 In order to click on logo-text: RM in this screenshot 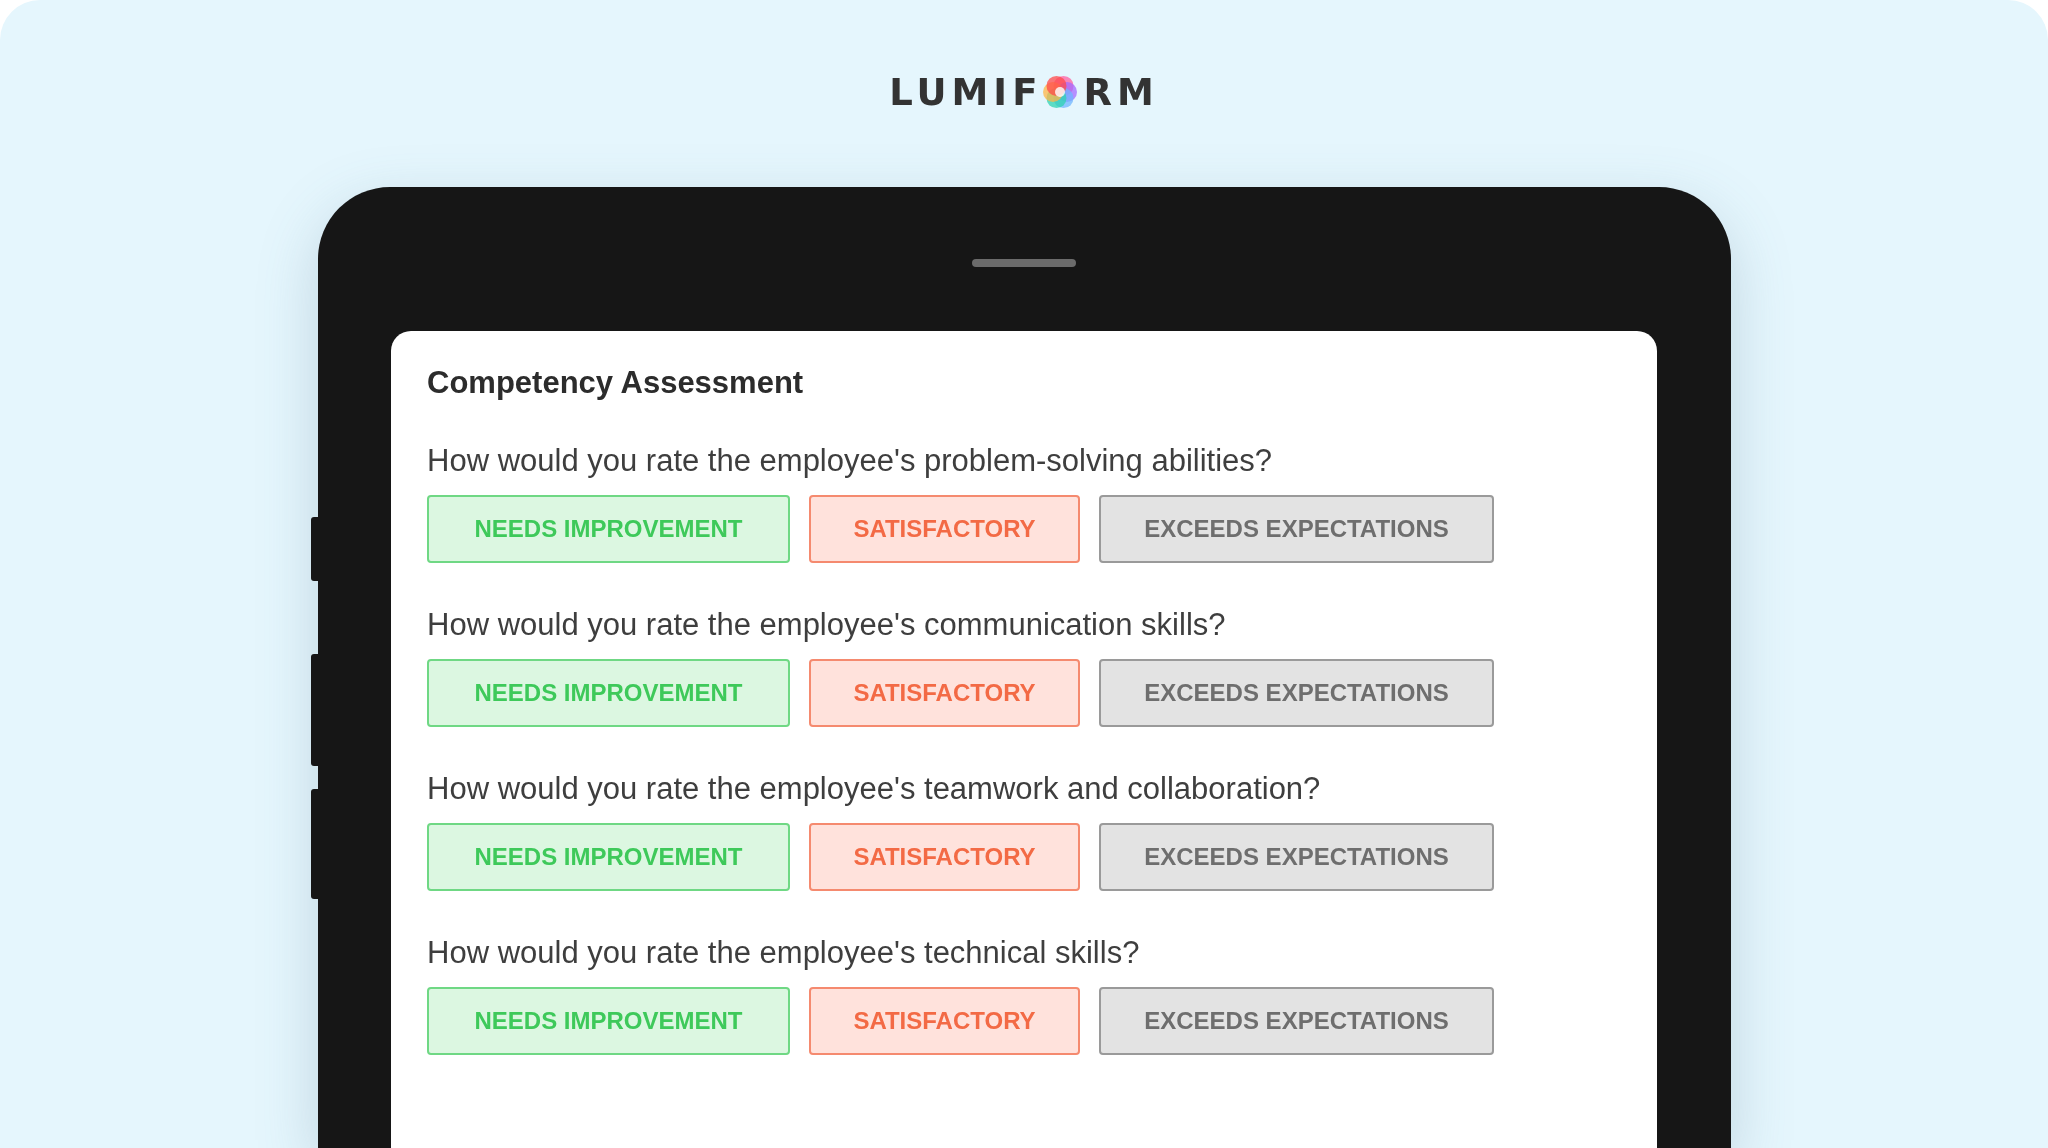, I will do `click(1121, 92)`.